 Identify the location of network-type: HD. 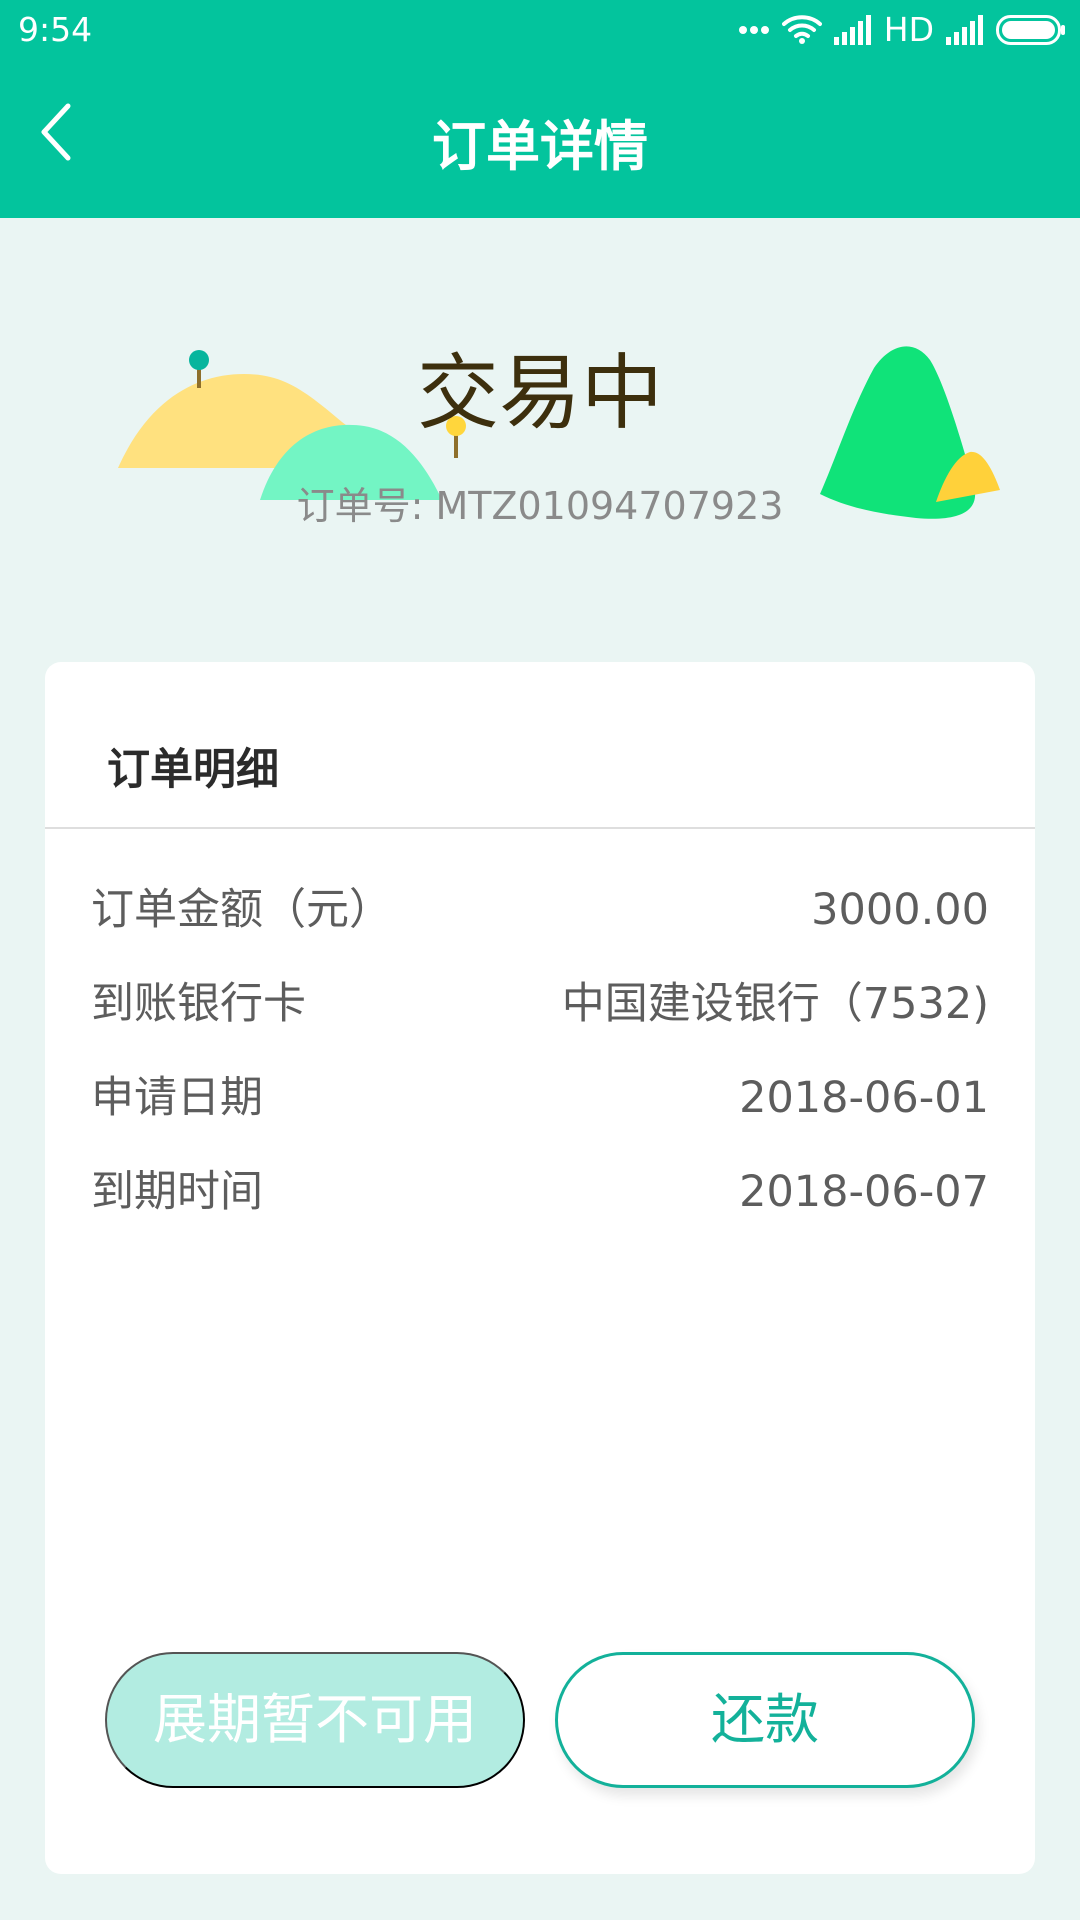
(908, 29).